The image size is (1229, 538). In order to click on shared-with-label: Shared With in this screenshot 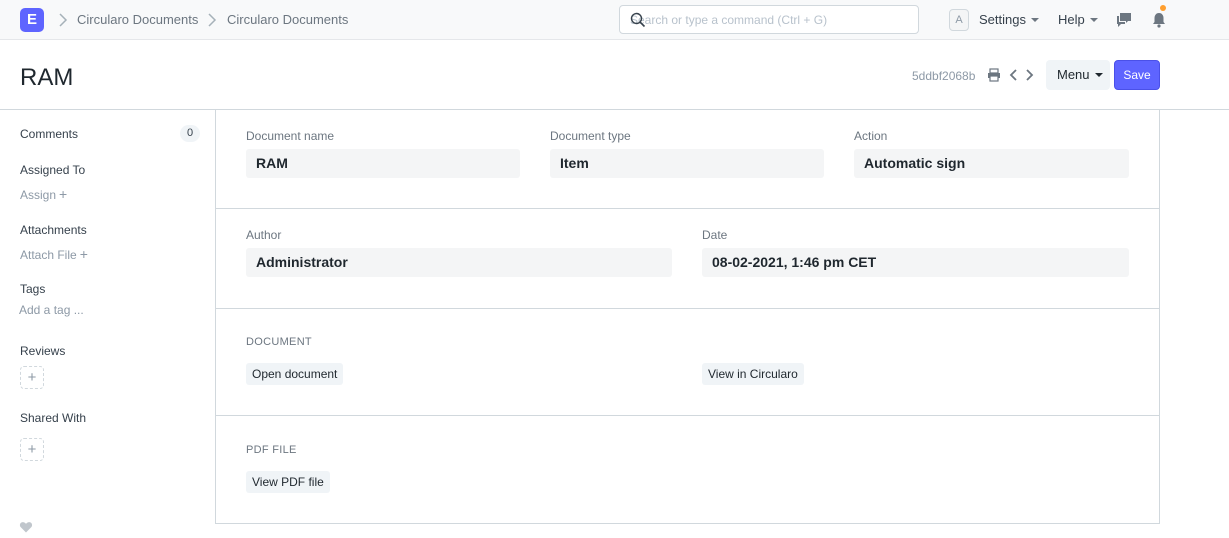, I will do `click(53, 418)`.